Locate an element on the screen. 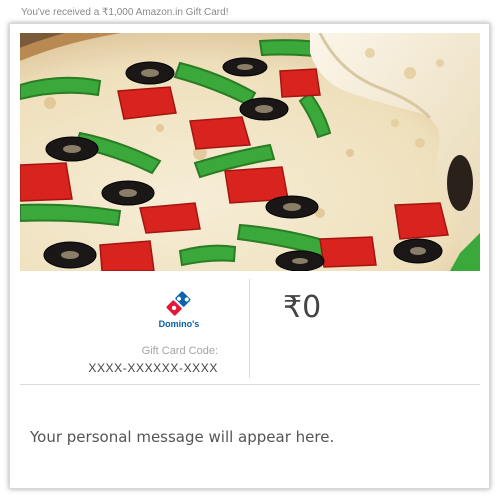  gift-card-code-value: XXXX-XXXXXX-XXXX is located at coordinates (153, 368).